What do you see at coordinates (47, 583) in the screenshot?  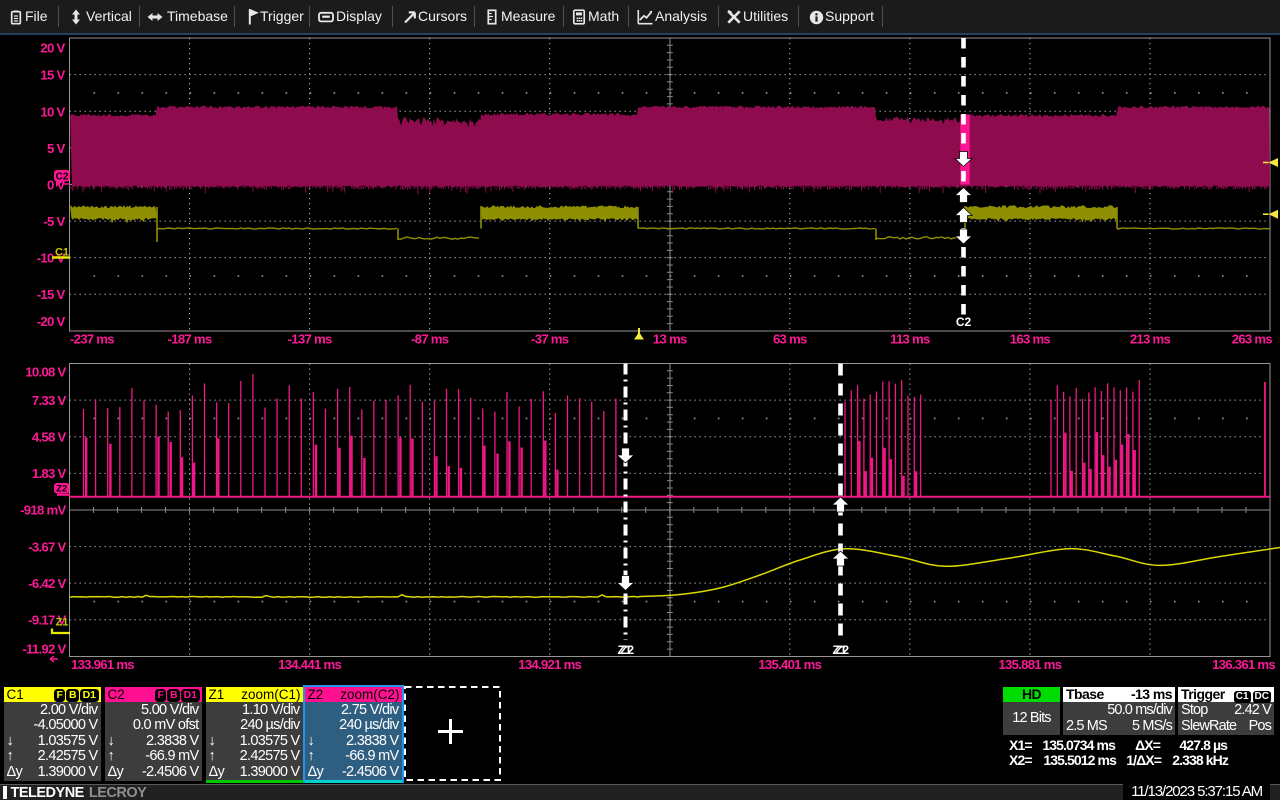 I see `svg-text: -6.42 V` at bounding box center [47, 583].